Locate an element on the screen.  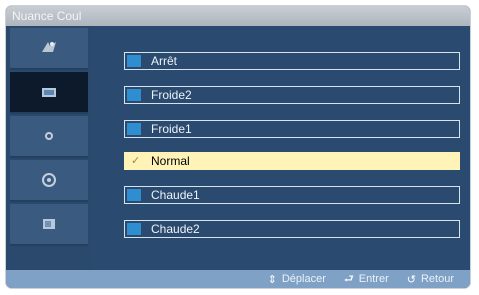
setup-icon is located at coordinates (49, 180).